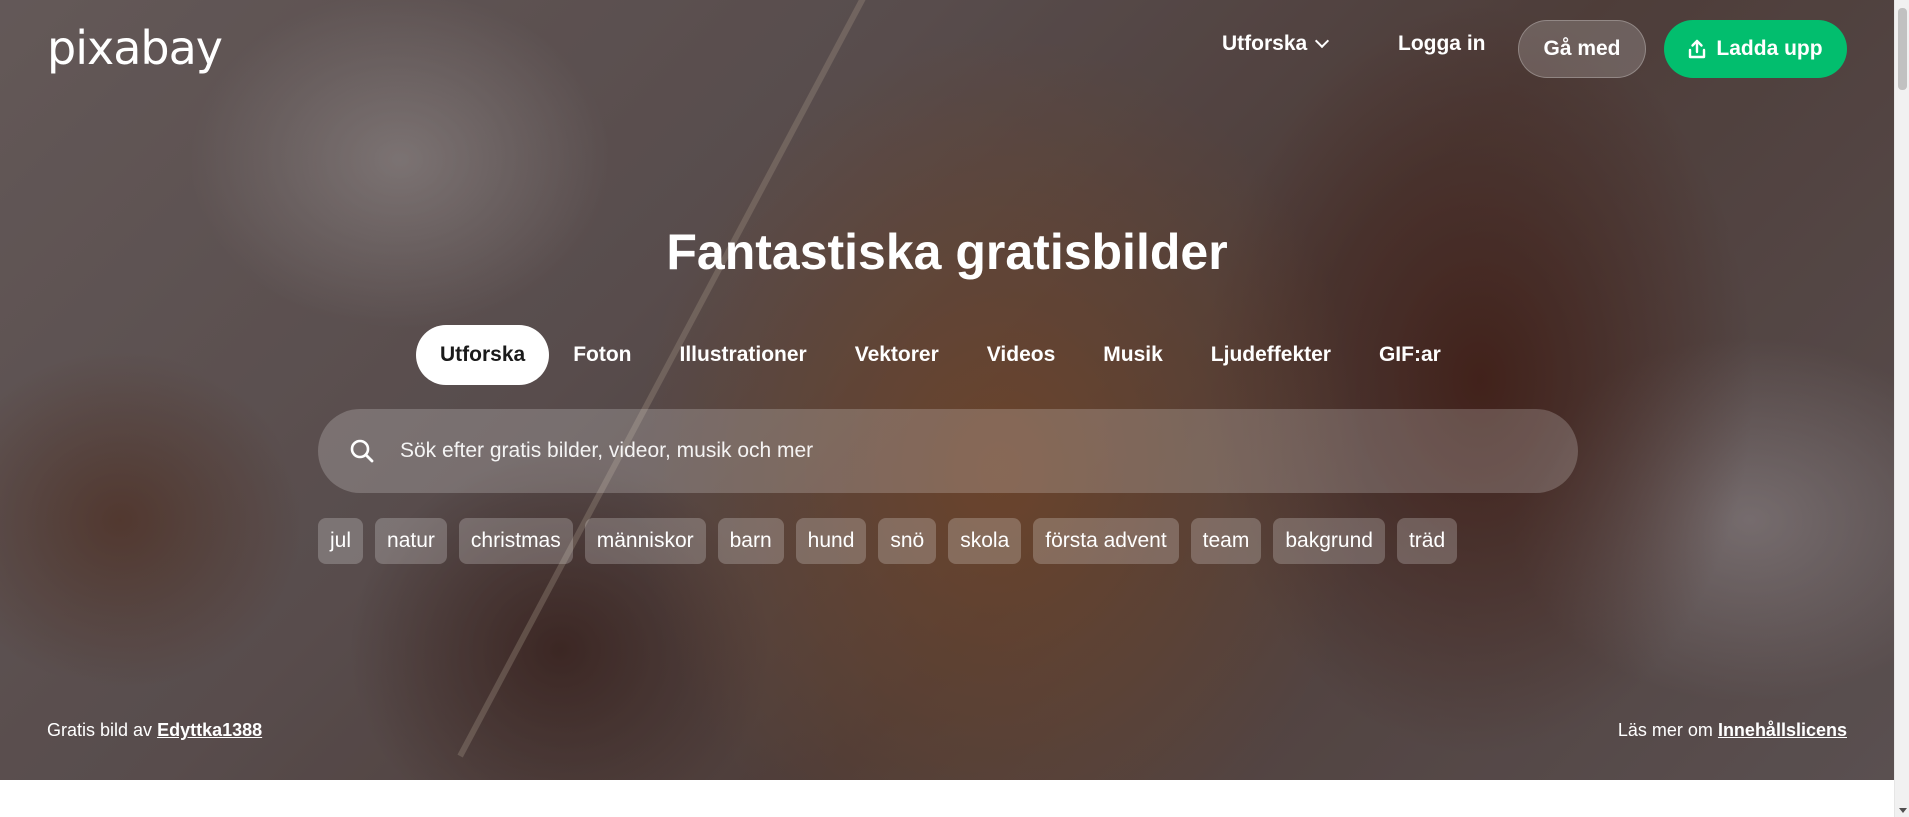 This screenshot has width=1909, height=817. I want to click on tag-jul: jul, so click(341, 541).